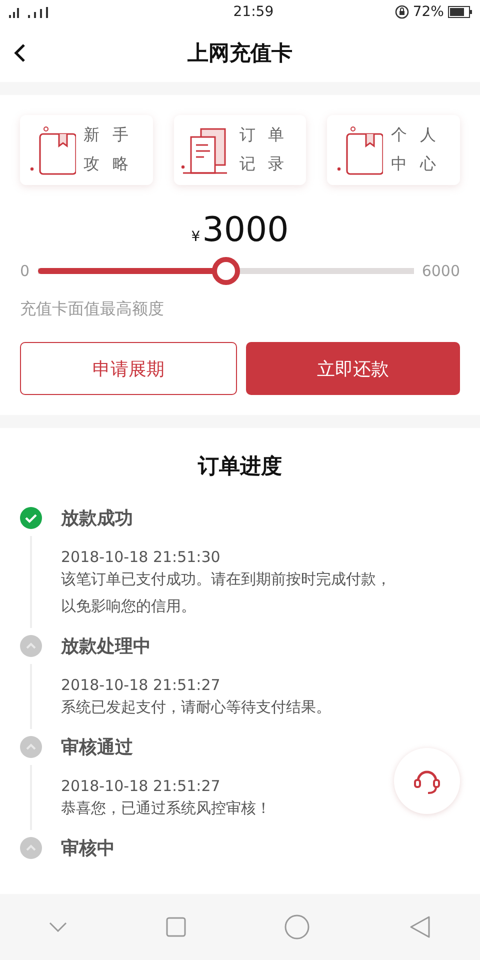 This screenshot has width=480, height=960. I want to click on hide-icon, so click(58, 927).